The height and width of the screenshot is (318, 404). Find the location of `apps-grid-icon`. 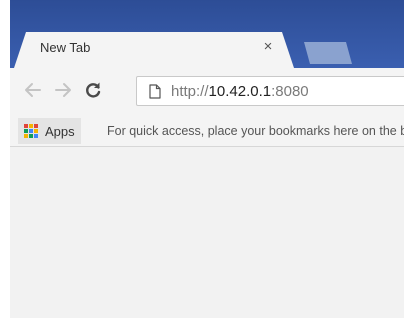

apps-grid-icon is located at coordinates (31, 131).